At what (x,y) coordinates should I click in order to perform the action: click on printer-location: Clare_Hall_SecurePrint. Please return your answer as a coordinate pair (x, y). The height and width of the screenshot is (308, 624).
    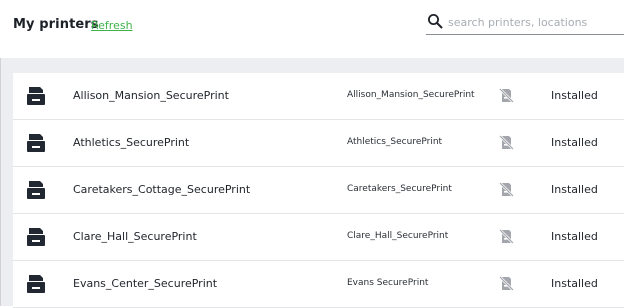
    Looking at the image, I should click on (398, 236).